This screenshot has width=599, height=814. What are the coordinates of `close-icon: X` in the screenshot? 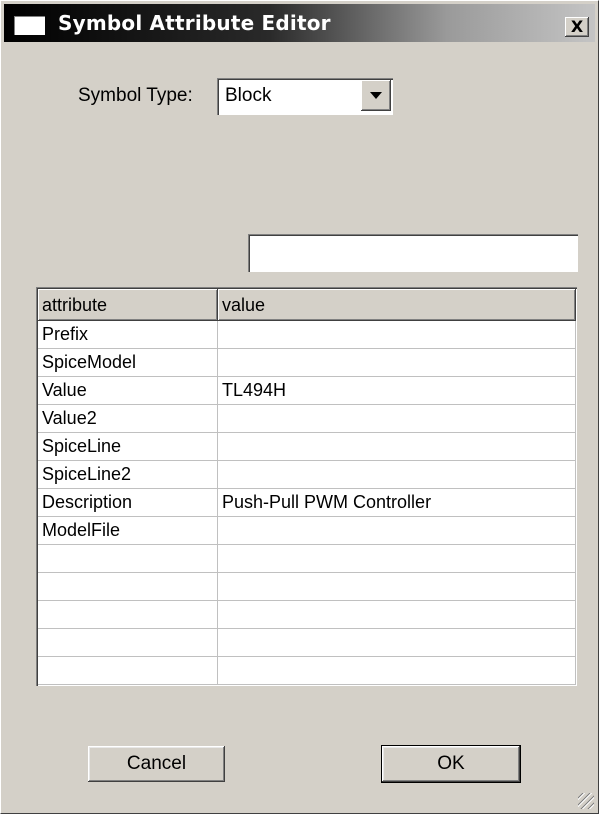 It's located at (577, 26).